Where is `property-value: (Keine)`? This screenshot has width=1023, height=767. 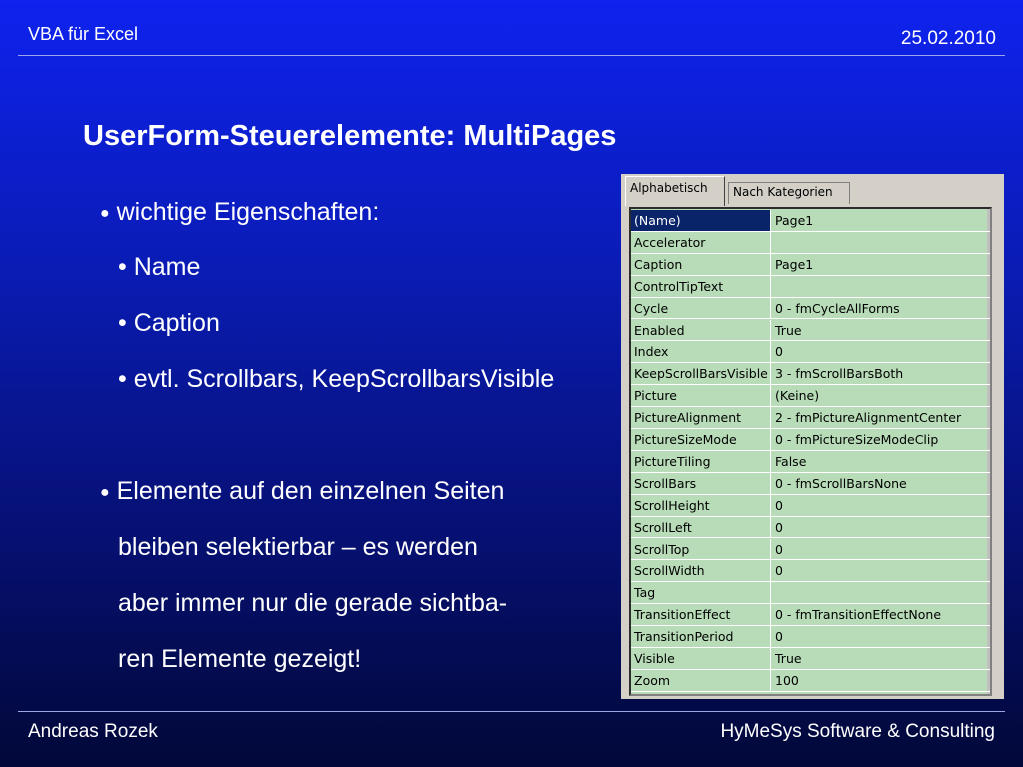
property-value: (Keine) is located at coordinates (880, 396).